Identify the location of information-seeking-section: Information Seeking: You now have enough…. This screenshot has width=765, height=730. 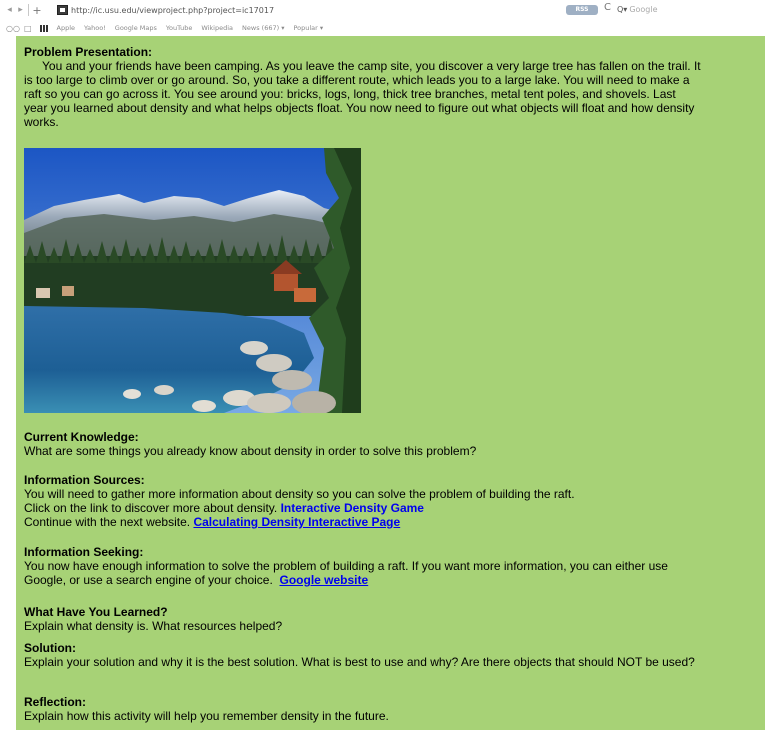
(391, 566).